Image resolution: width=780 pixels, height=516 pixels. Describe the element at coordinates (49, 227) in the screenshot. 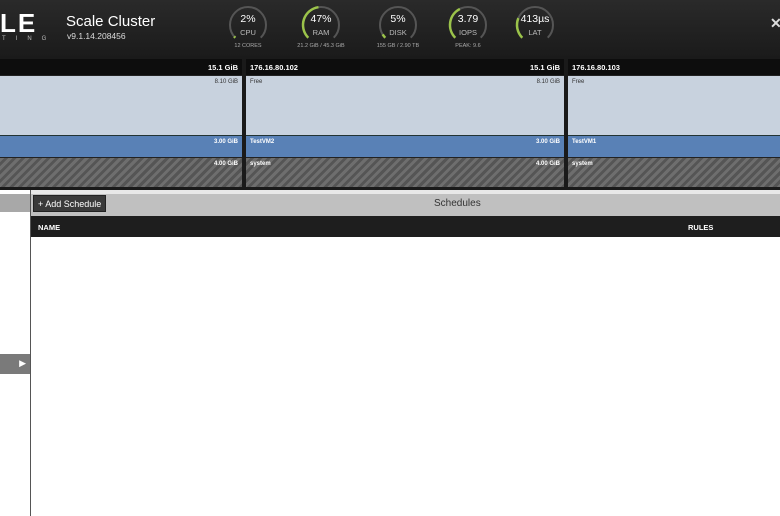

I see `column-header-name: NAME` at that location.